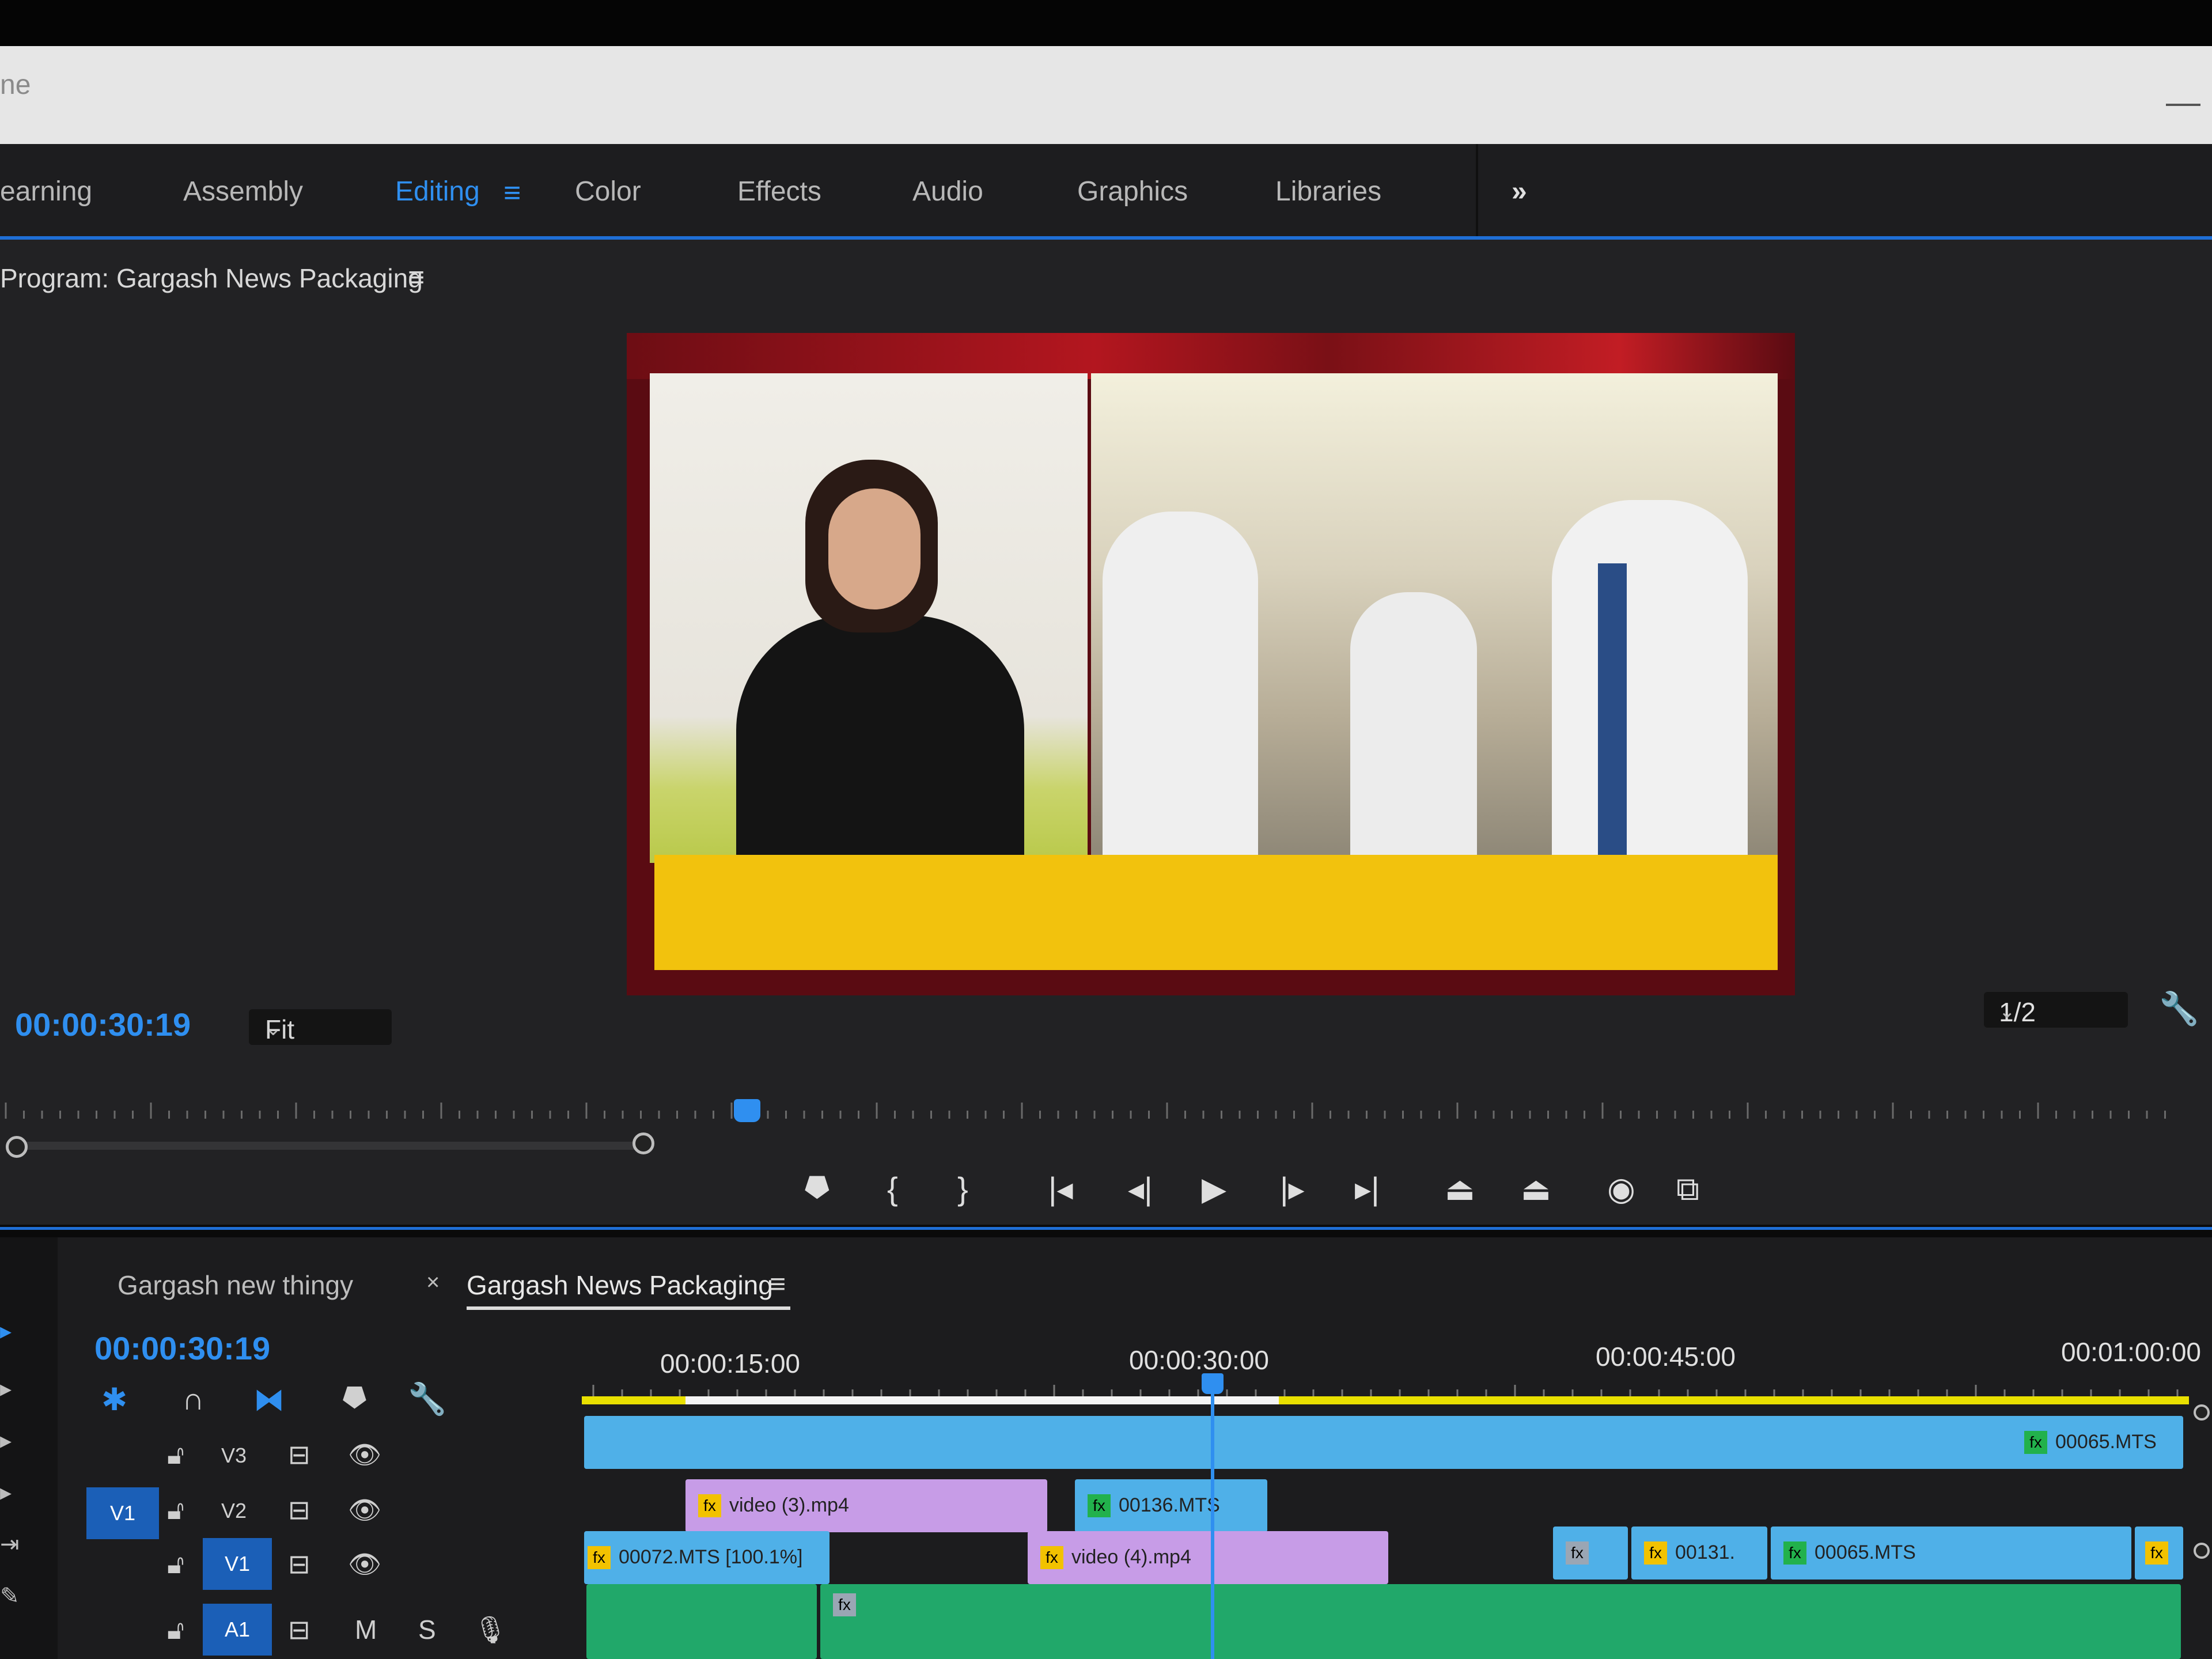 The image size is (2212, 1659). Describe the element at coordinates (1699, 1553) in the screenshot. I see `clip-00131: fx 00131.` at that location.